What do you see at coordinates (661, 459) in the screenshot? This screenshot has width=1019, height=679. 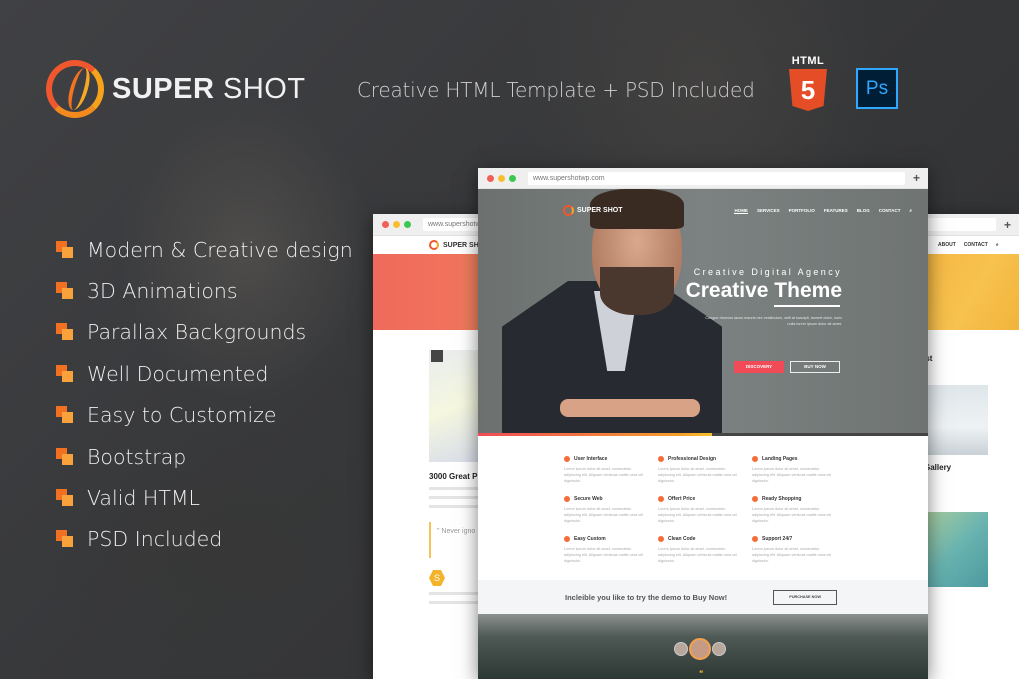 I see `design-icon` at bounding box center [661, 459].